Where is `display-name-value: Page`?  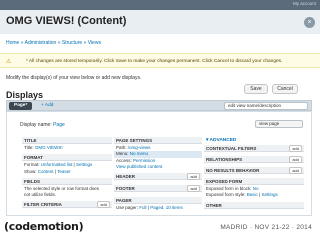
display-name-value: Page is located at coordinates (59, 125).